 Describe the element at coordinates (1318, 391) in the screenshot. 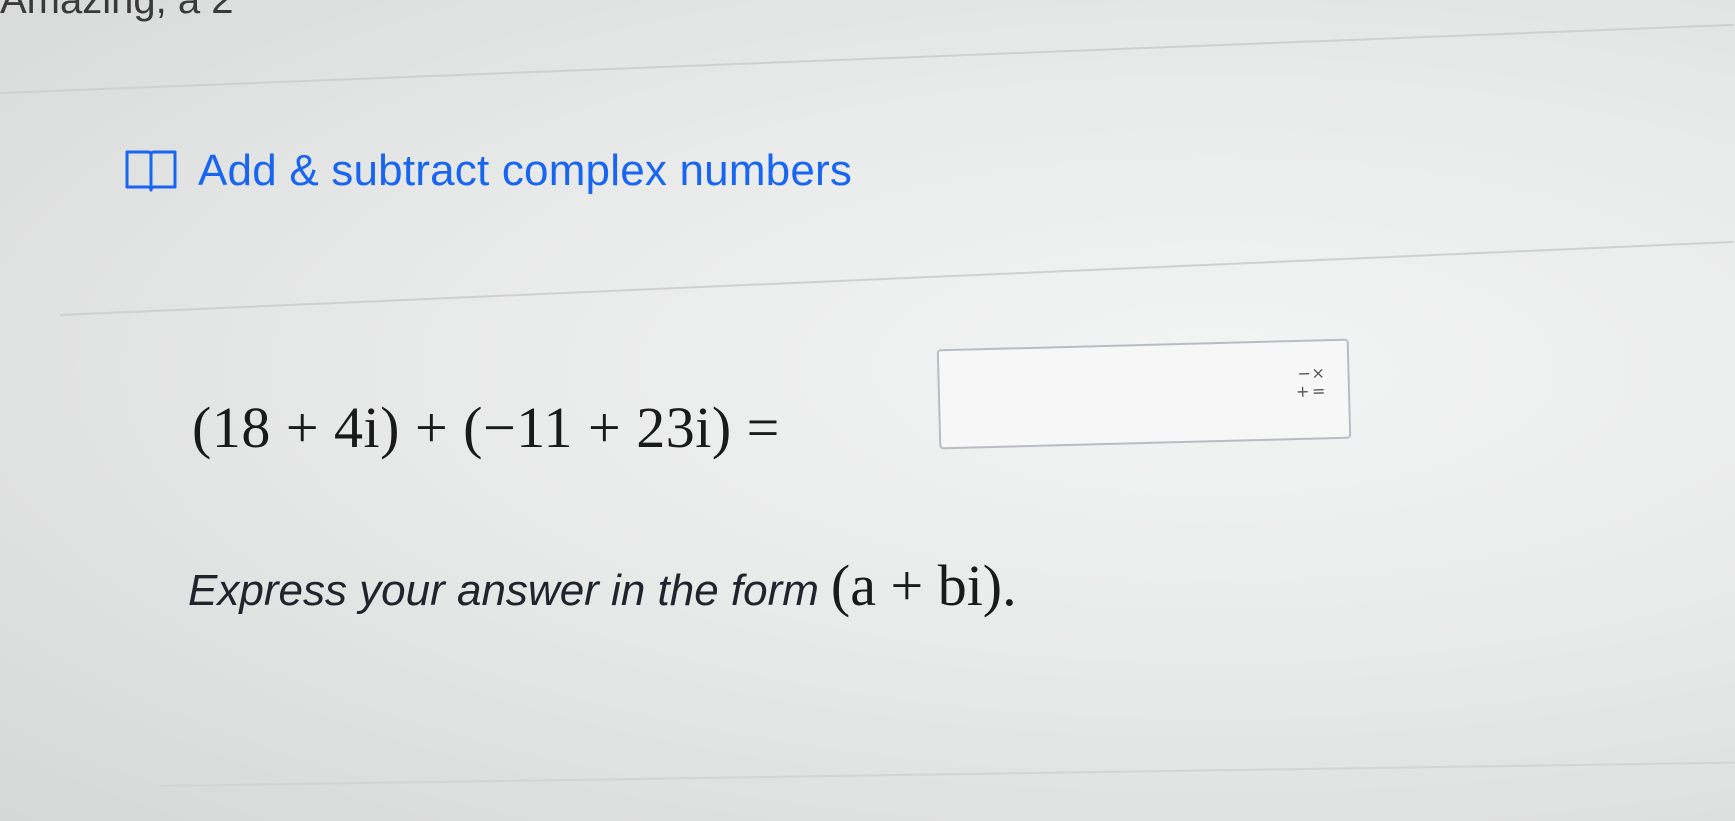

I see `equals-symbol: =` at that location.